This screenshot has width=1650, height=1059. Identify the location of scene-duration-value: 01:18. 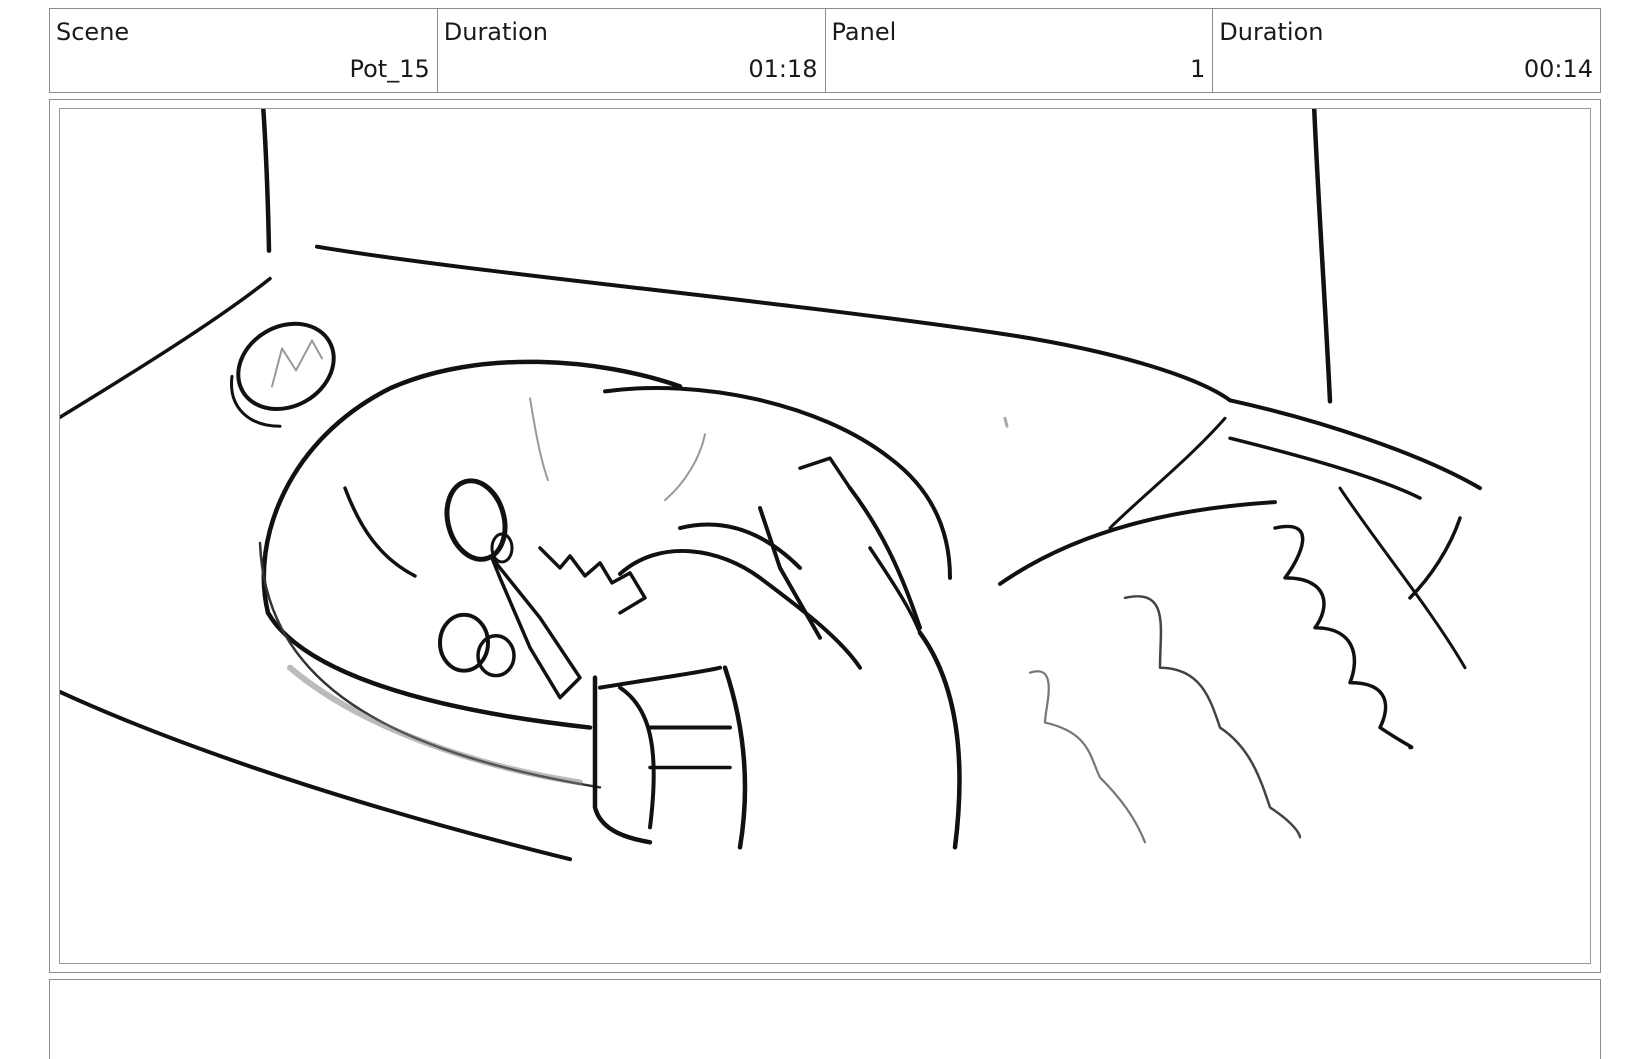
(783, 69).